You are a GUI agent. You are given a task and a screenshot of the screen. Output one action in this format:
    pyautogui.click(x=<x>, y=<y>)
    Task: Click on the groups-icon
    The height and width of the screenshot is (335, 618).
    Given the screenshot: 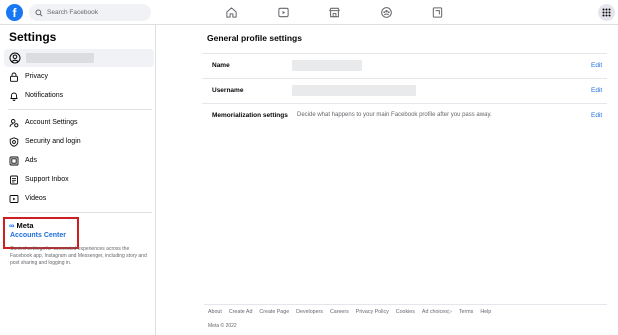 What is the action you would take?
    pyautogui.click(x=386, y=12)
    